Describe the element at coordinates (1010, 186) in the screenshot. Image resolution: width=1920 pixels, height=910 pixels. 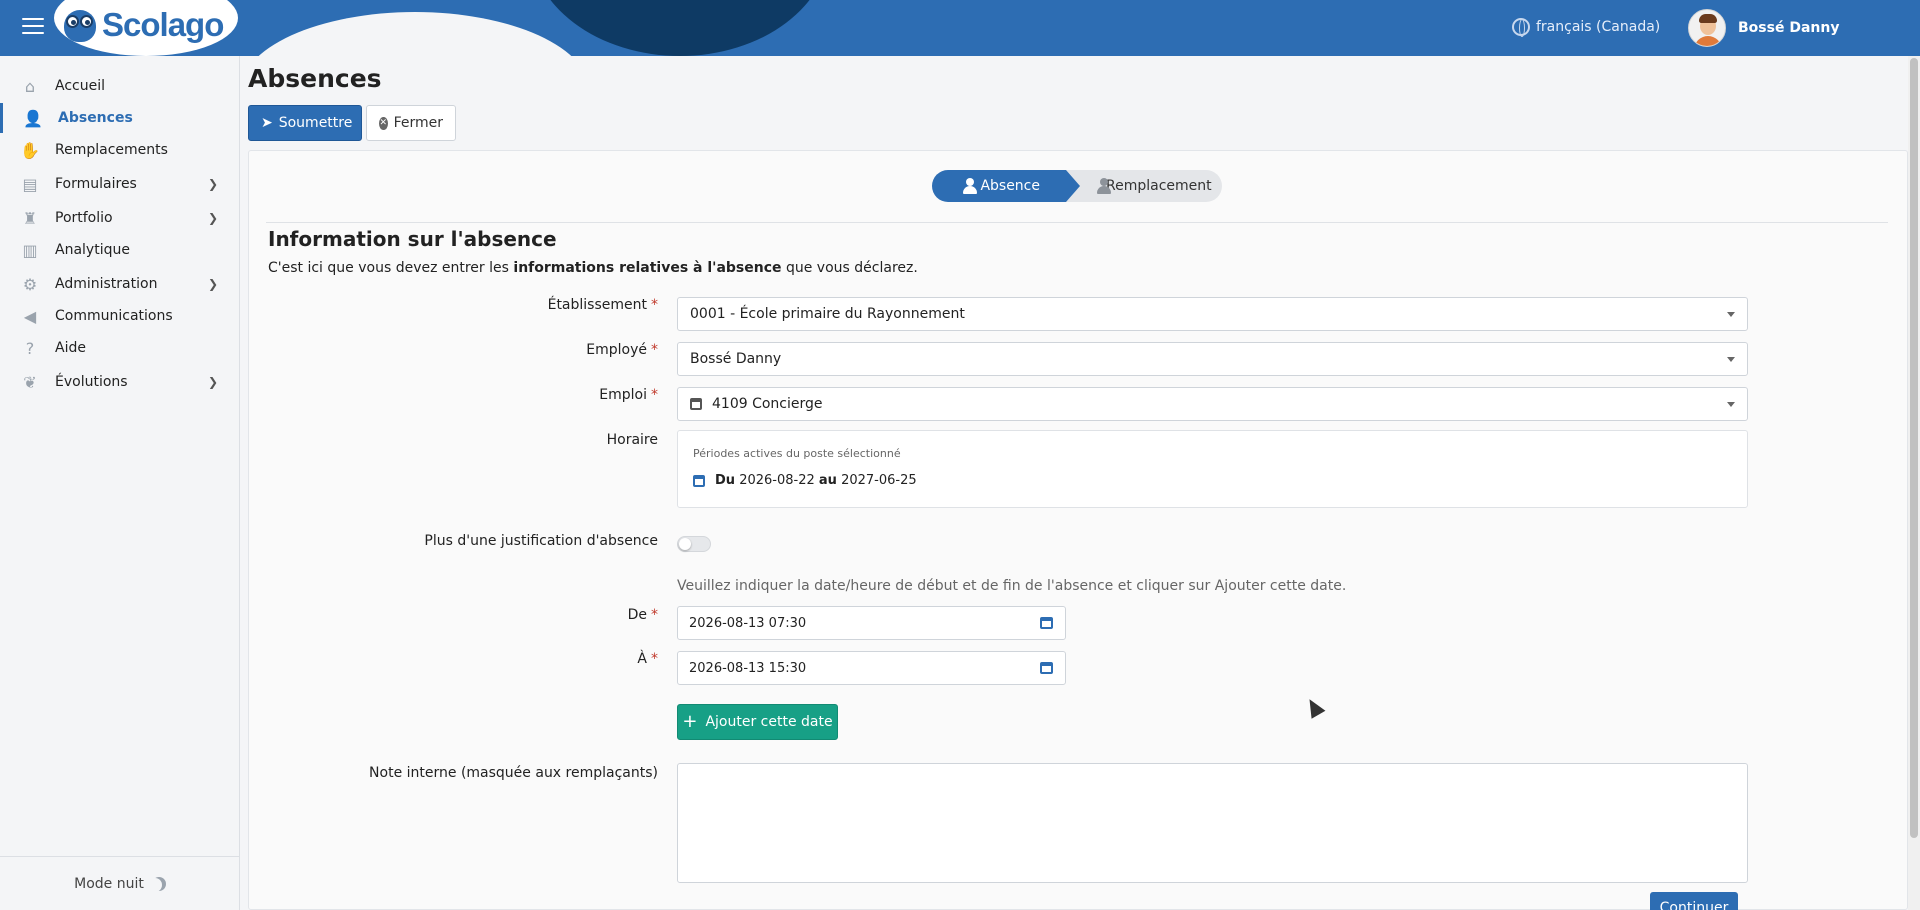
I see `wizard-step-label: Absence` at that location.